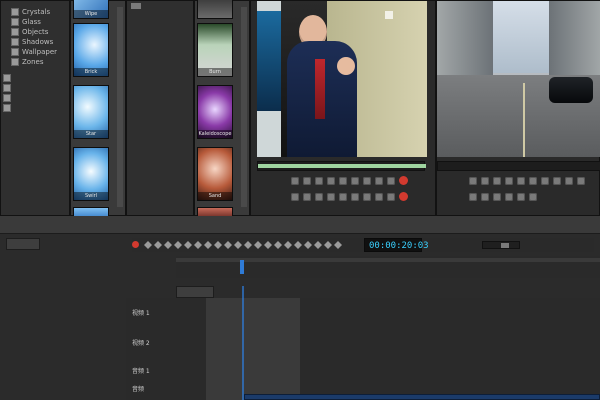 Image resolution: width=600 pixels, height=400 pixels. Describe the element at coordinates (63, 308) in the screenshot. I see `left-bottom-panel` at that location.